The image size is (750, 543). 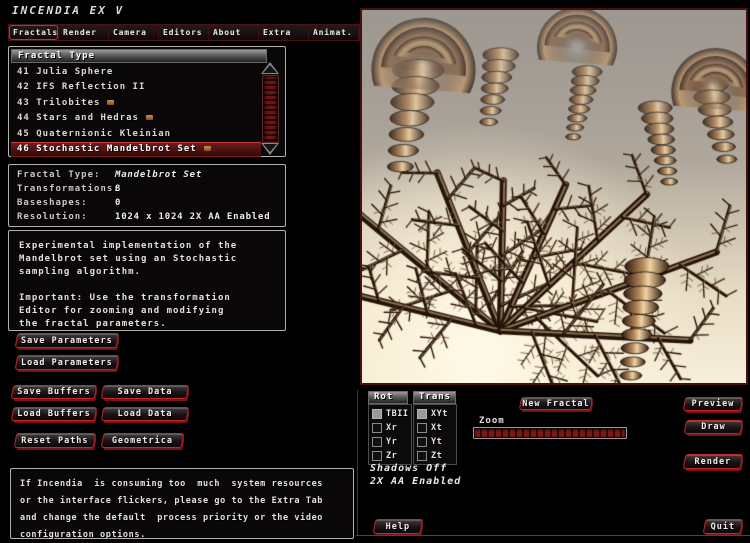 What do you see at coordinates (136, 72) in the screenshot?
I see `list-item: 41 Julia Sphere` at bounding box center [136, 72].